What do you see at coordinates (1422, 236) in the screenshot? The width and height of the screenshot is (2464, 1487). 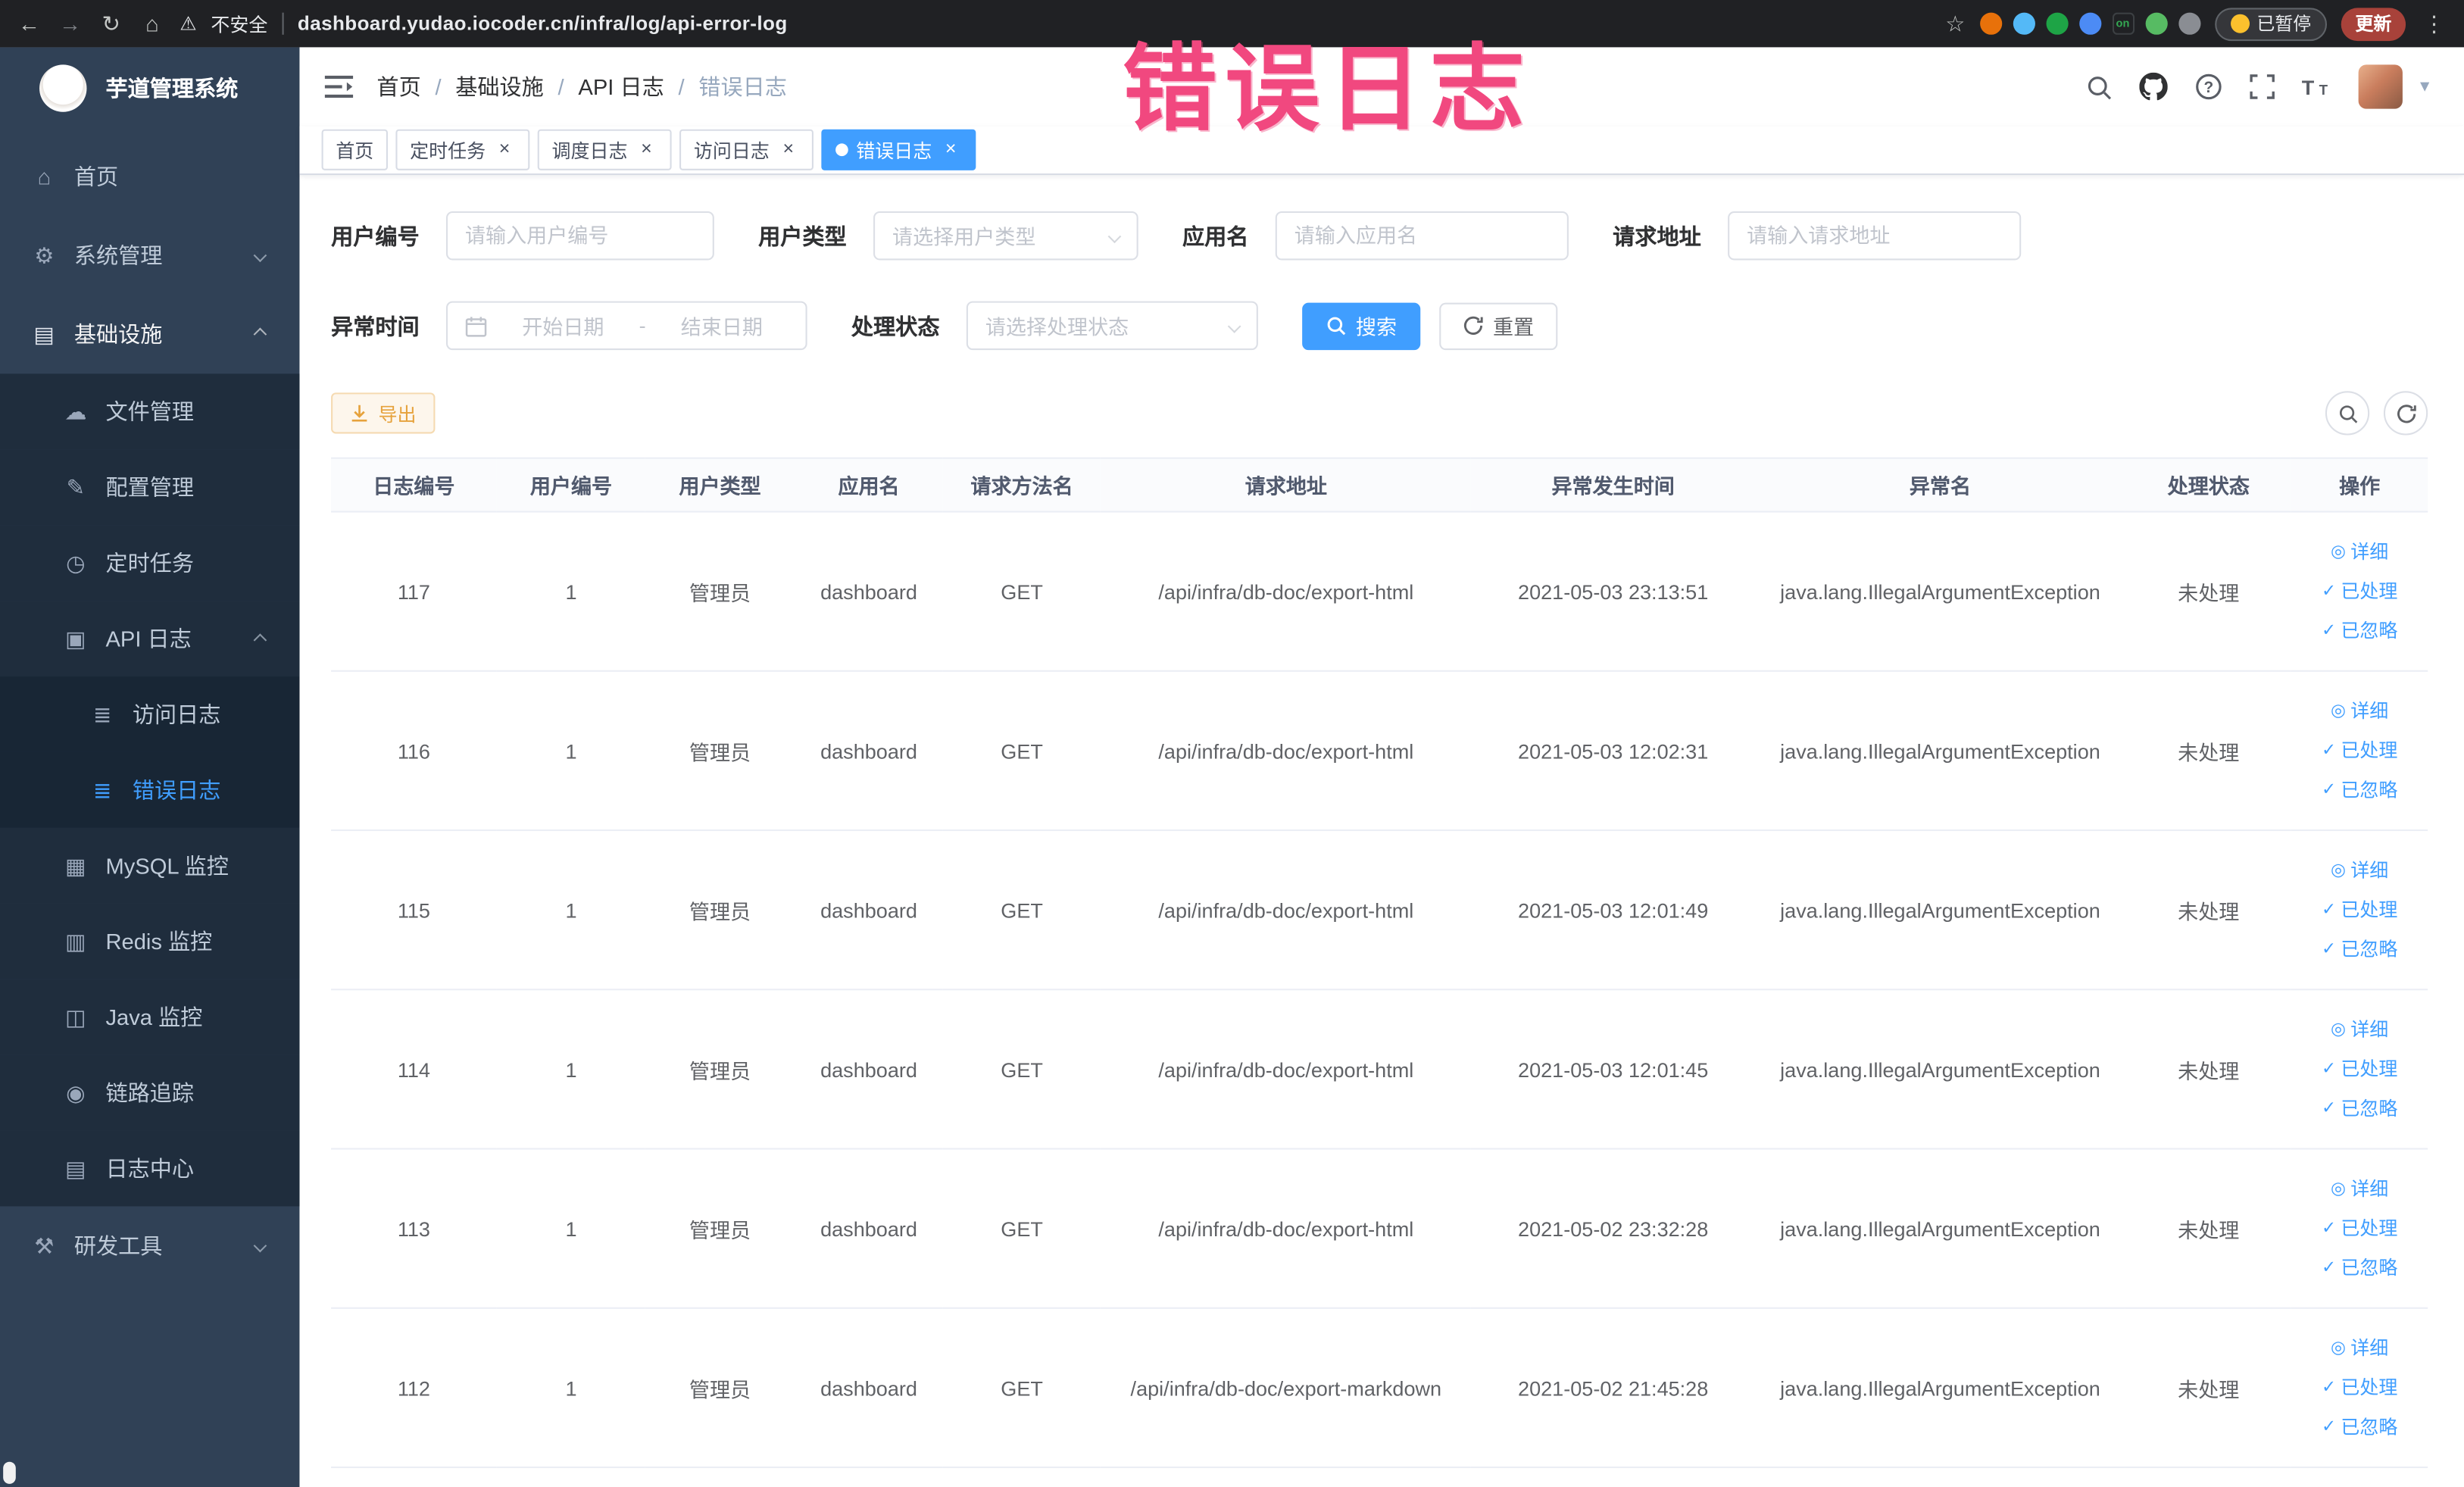 I see `app-name-input` at bounding box center [1422, 236].